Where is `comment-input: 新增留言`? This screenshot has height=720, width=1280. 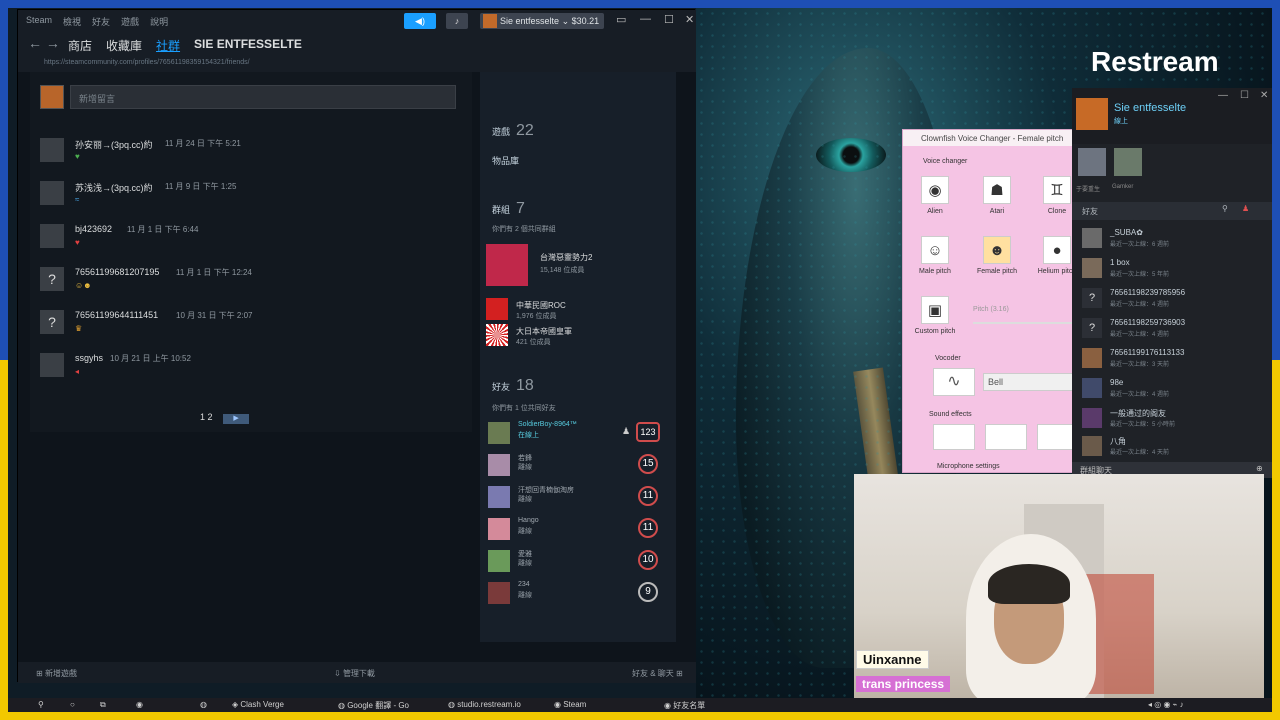 comment-input: 新增留言 is located at coordinates (263, 97).